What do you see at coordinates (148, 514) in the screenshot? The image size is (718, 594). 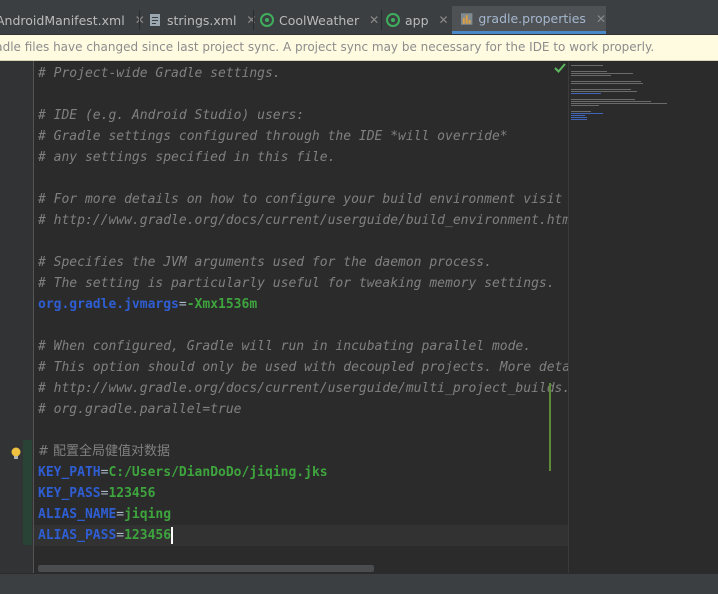 I see `property-value: jiqing` at bounding box center [148, 514].